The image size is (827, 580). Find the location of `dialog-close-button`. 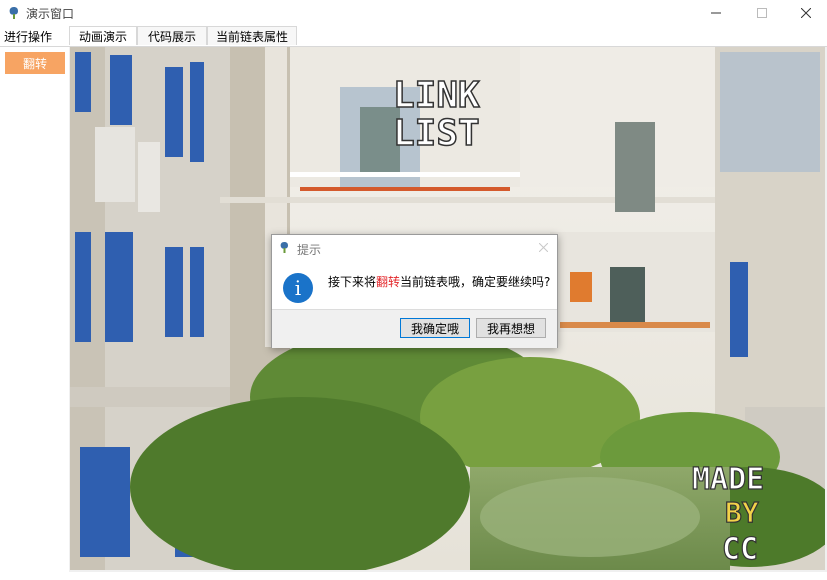

dialog-close-button is located at coordinates (543, 247).